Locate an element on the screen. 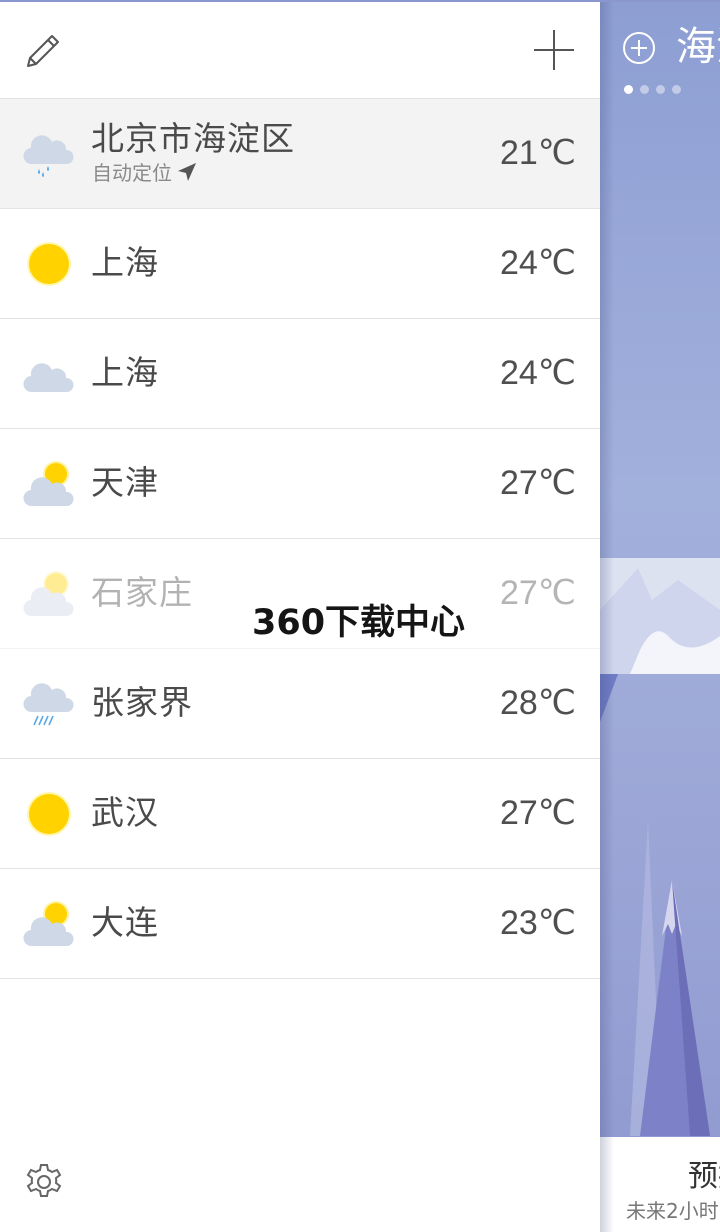 The image size is (720, 1232). city-row: 武汉 27℃ is located at coordinates (300, 814).